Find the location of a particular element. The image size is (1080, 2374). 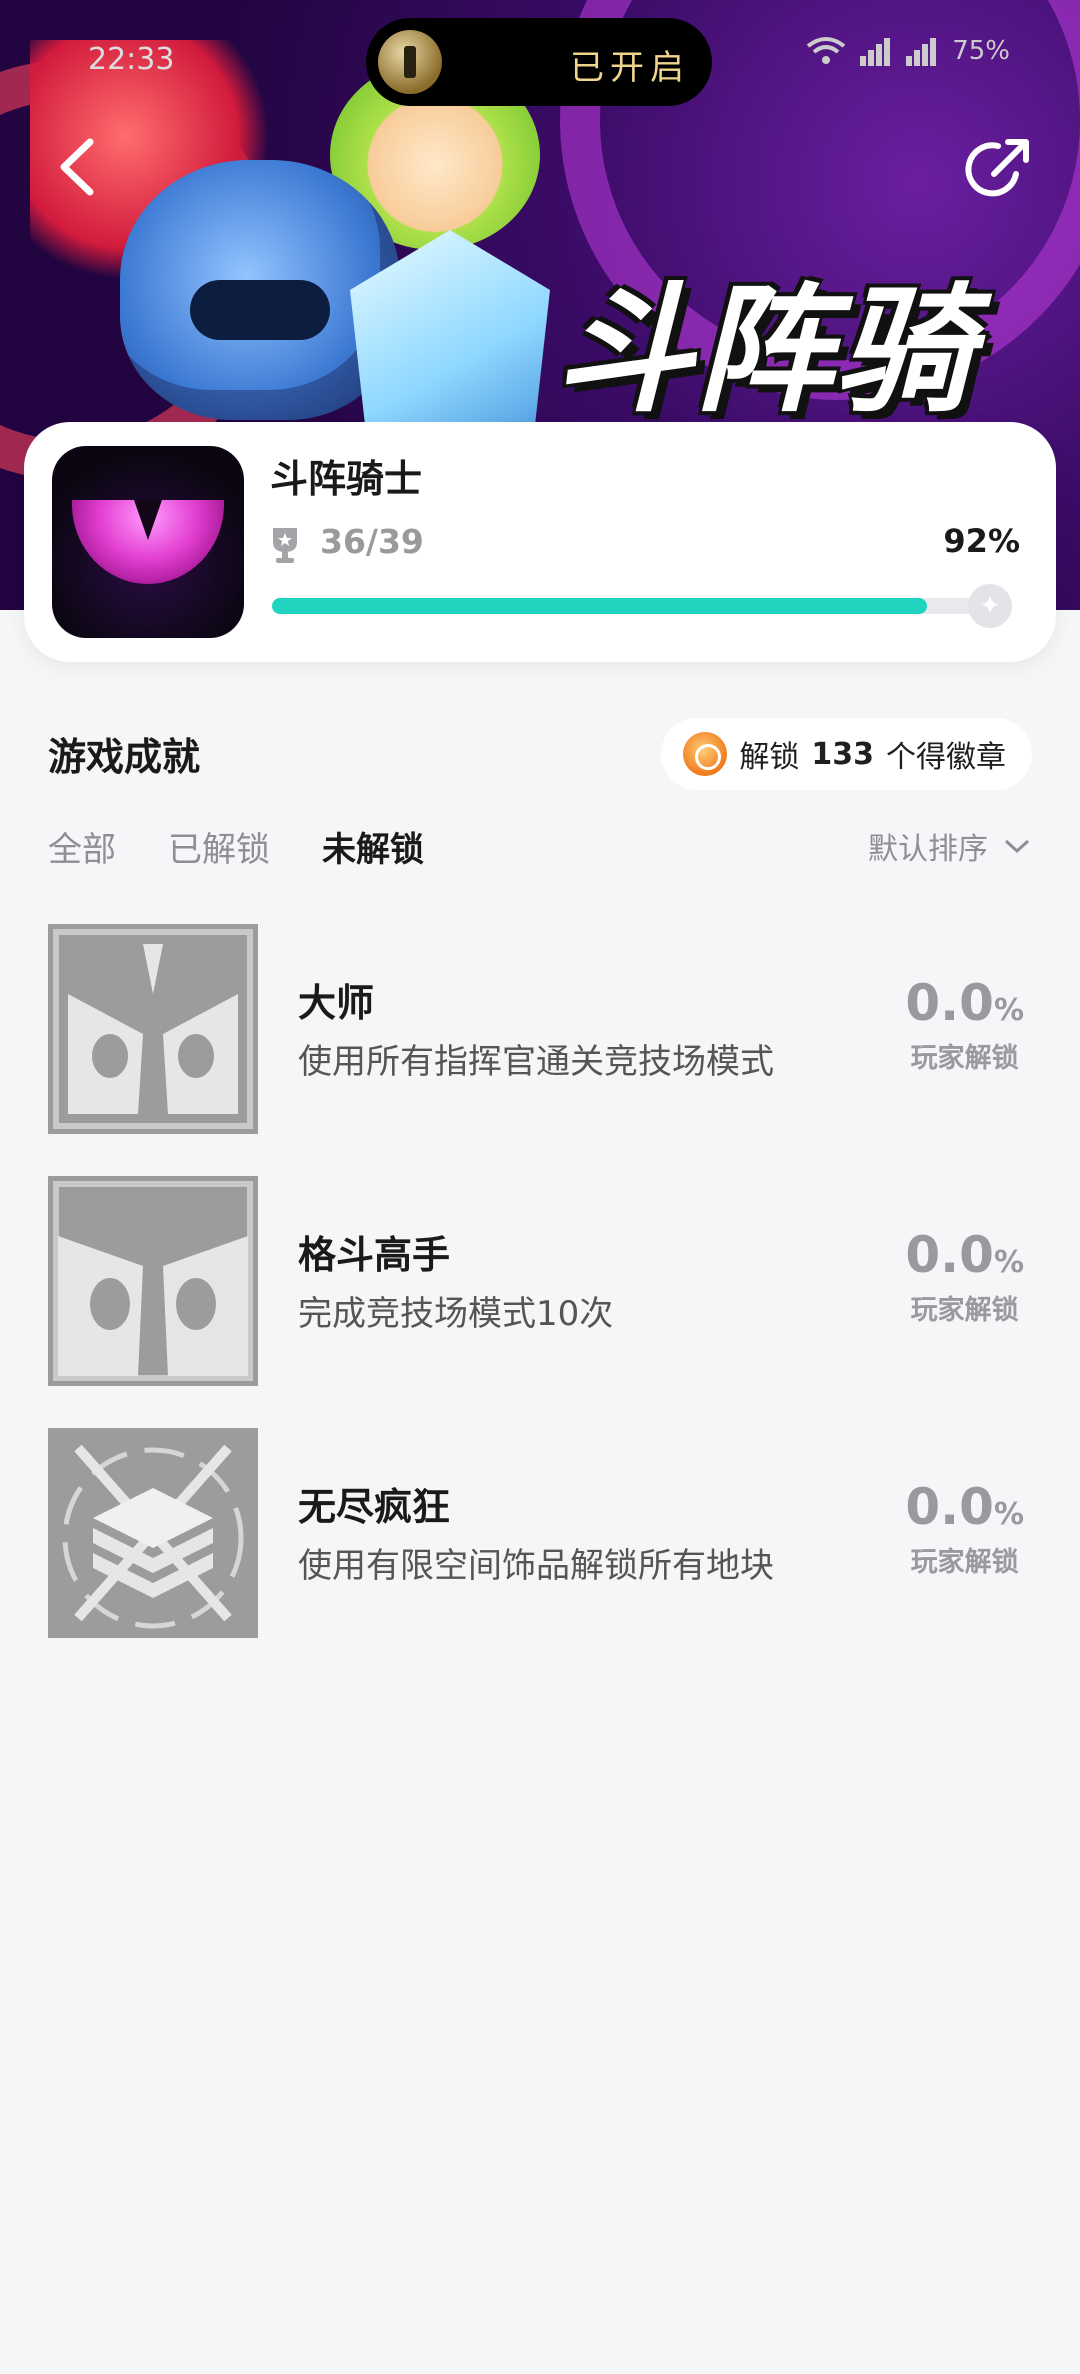

badge-prefix: 解锁 is located at coordinates (769, 757).